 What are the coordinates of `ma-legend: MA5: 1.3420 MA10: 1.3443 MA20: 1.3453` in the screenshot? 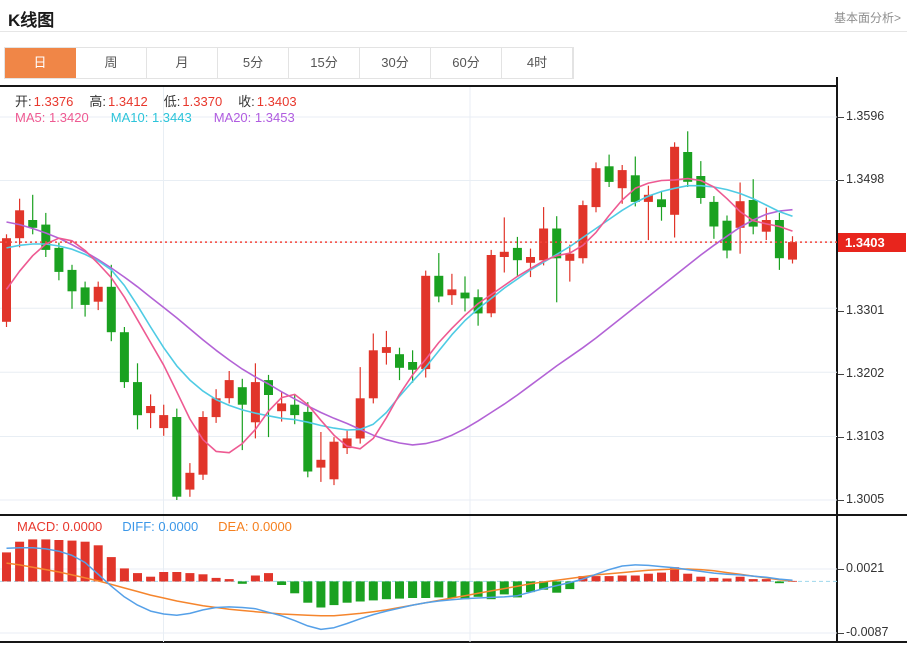 It's located at (155, 117).